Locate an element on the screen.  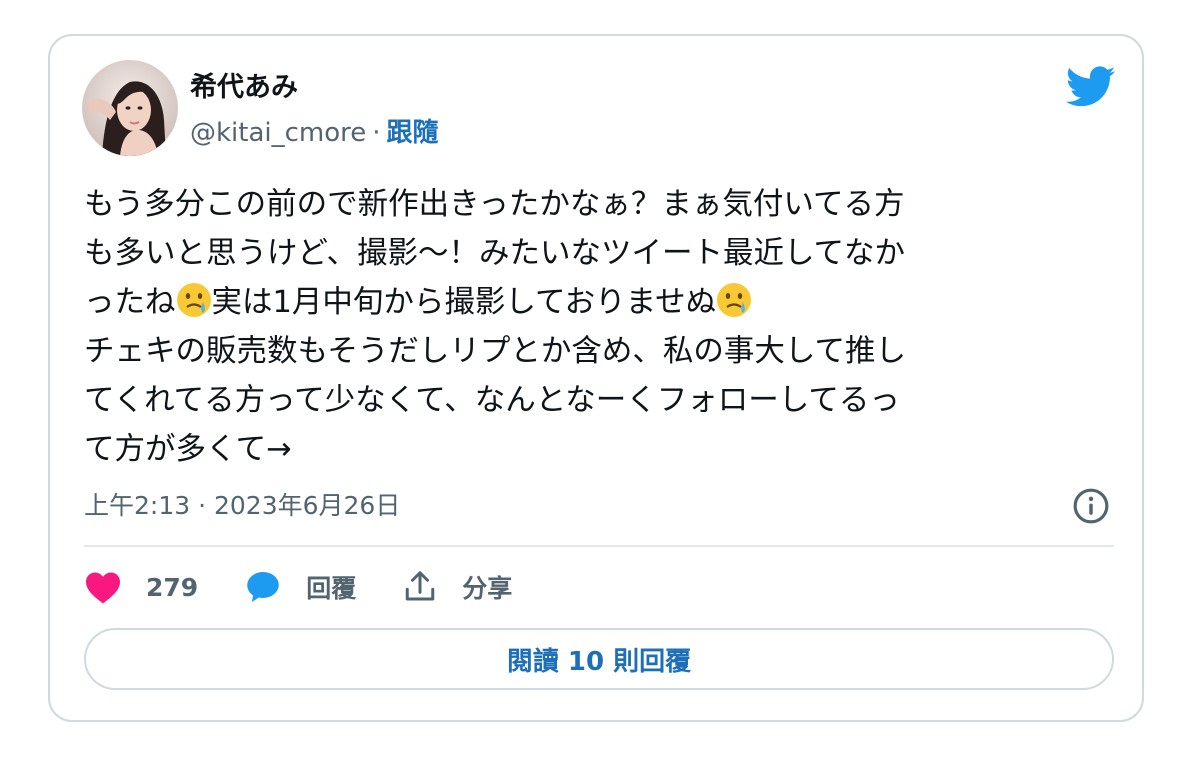
tweet-line: てくれてる方って少なくて、なんとなーくフォローしてるっ is located at coordinates (492, 400).